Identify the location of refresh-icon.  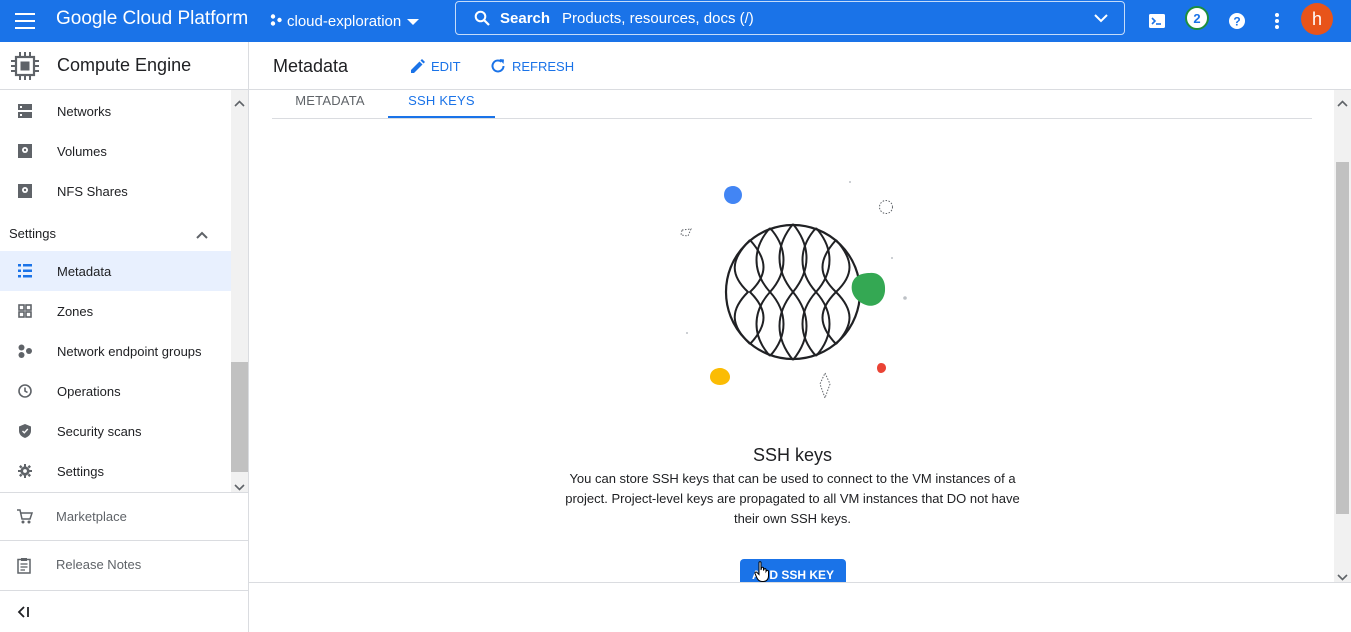
(498, 66).